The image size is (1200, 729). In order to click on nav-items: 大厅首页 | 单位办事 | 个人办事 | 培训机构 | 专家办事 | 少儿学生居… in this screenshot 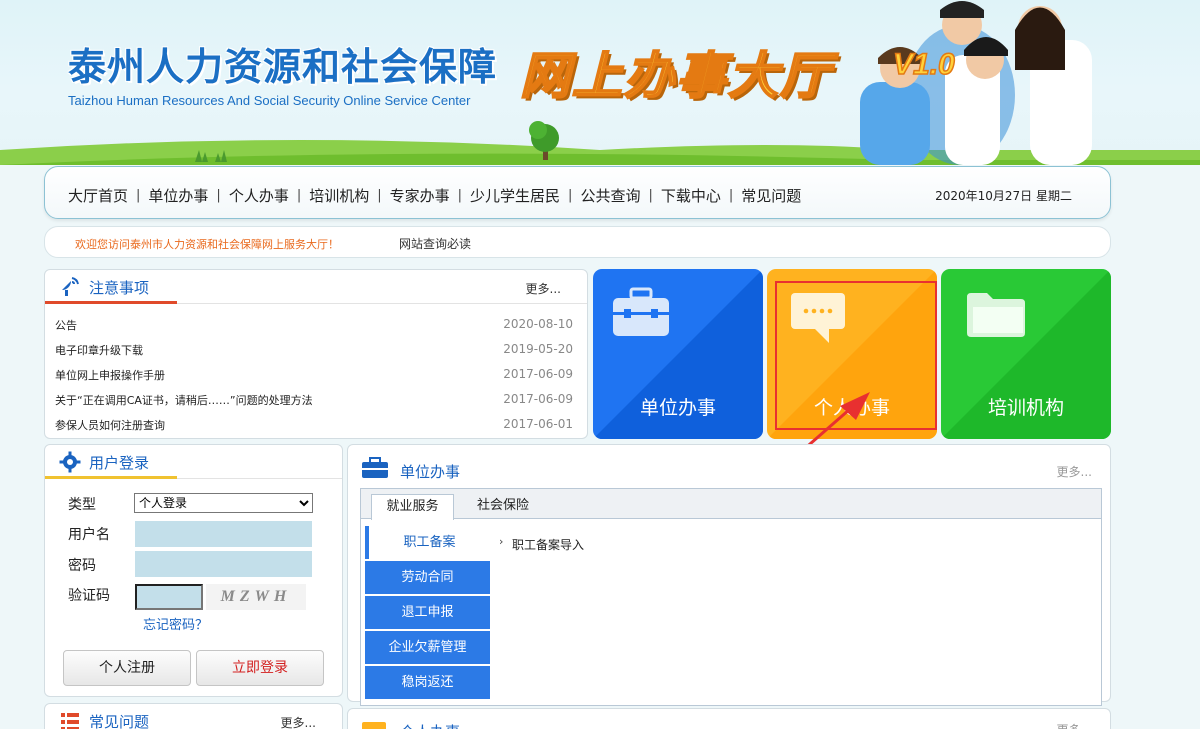, I will do `click(434, 195)`.